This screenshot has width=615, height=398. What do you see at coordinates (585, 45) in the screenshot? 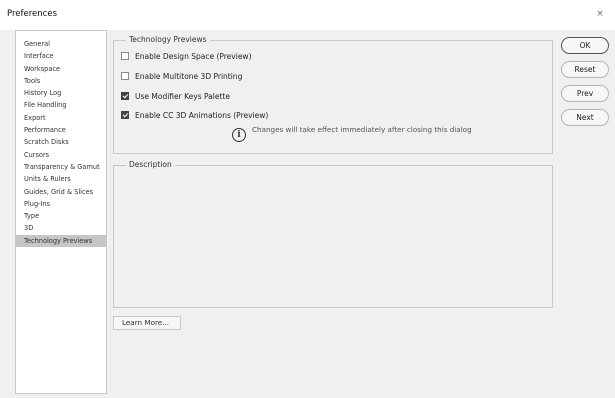
I see `ok-button: OK` at bounding box center [585, 45].